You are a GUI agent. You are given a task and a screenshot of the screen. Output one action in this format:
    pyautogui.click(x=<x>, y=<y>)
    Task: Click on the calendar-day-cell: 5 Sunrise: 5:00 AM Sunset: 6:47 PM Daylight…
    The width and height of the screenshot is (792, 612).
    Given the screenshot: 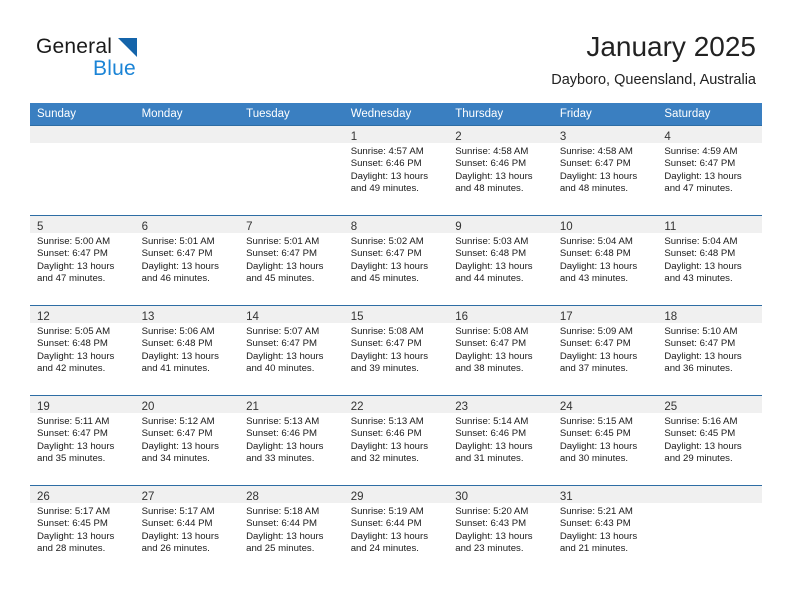 What is the action you would take?
    pyautogui.click(x=82, y=260)
    